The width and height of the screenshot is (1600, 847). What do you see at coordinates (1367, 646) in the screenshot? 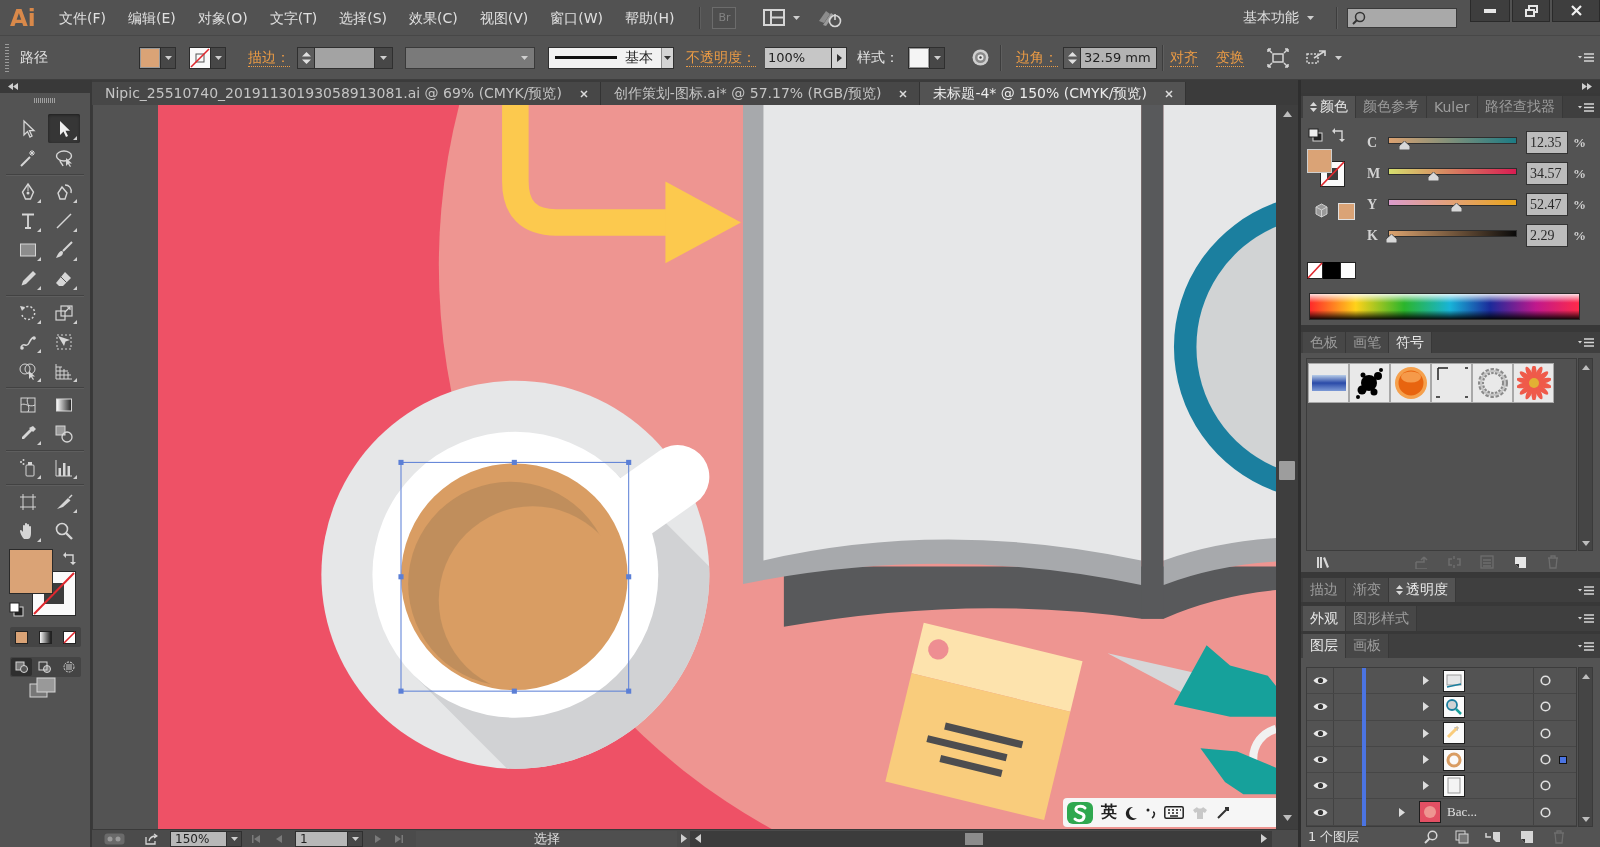
I see `panel-tab: 画板` at bounding box center [1367, 646].